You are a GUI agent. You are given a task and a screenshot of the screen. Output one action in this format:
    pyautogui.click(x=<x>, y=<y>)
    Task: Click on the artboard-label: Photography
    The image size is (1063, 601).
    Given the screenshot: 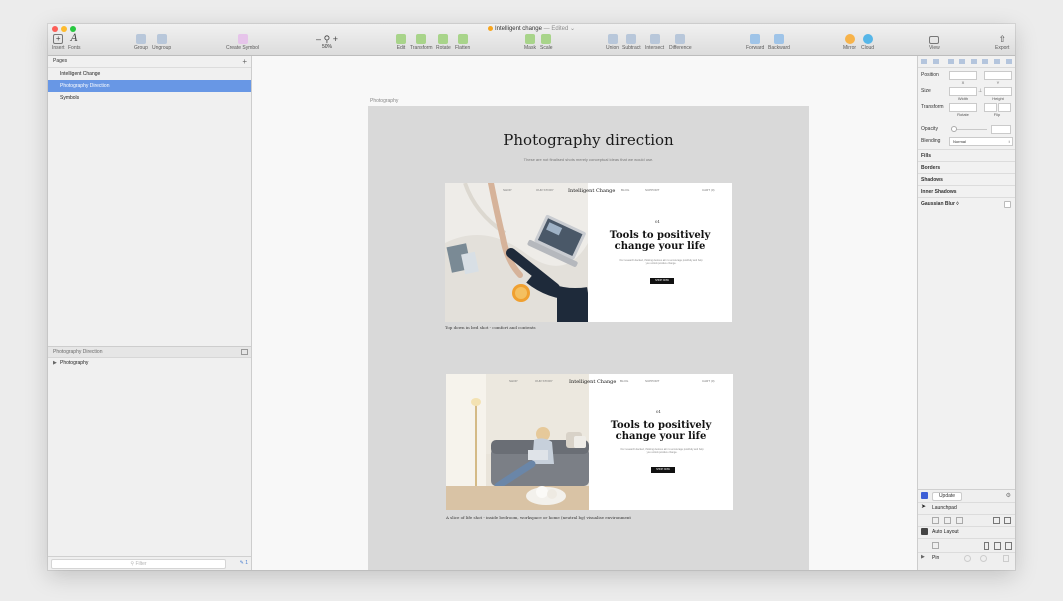 What is the action you would take?
    pyautogui.click(x=384, y=101)
    